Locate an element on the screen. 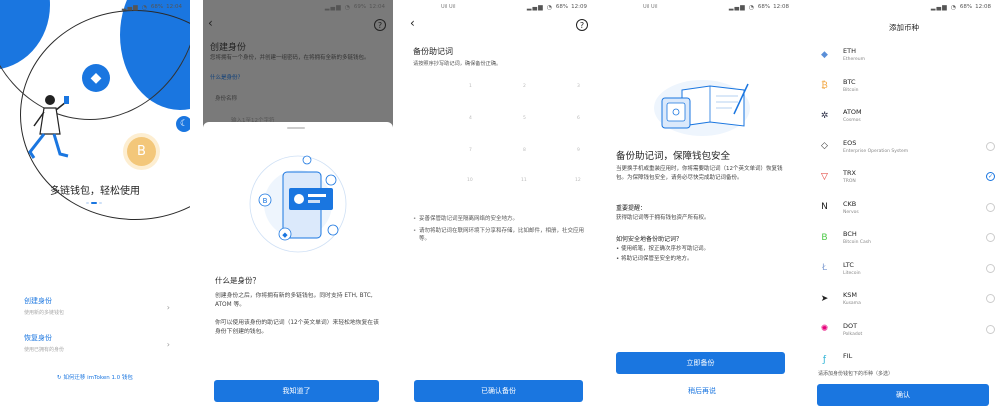 This screenshot has height=413, width=1000. sheet-handle is located at coordinates (296, 128).